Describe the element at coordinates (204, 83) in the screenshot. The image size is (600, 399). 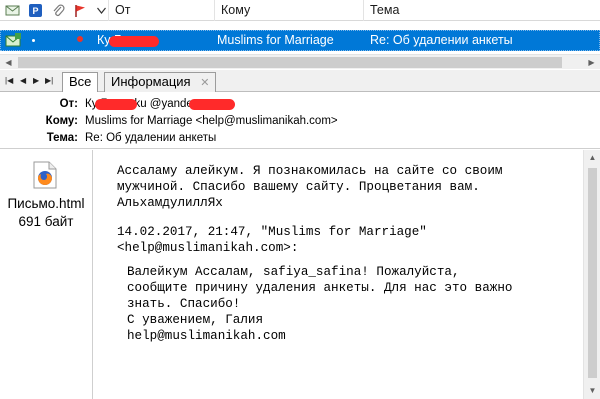
I see `tab-close-icon: ✕` at that location.